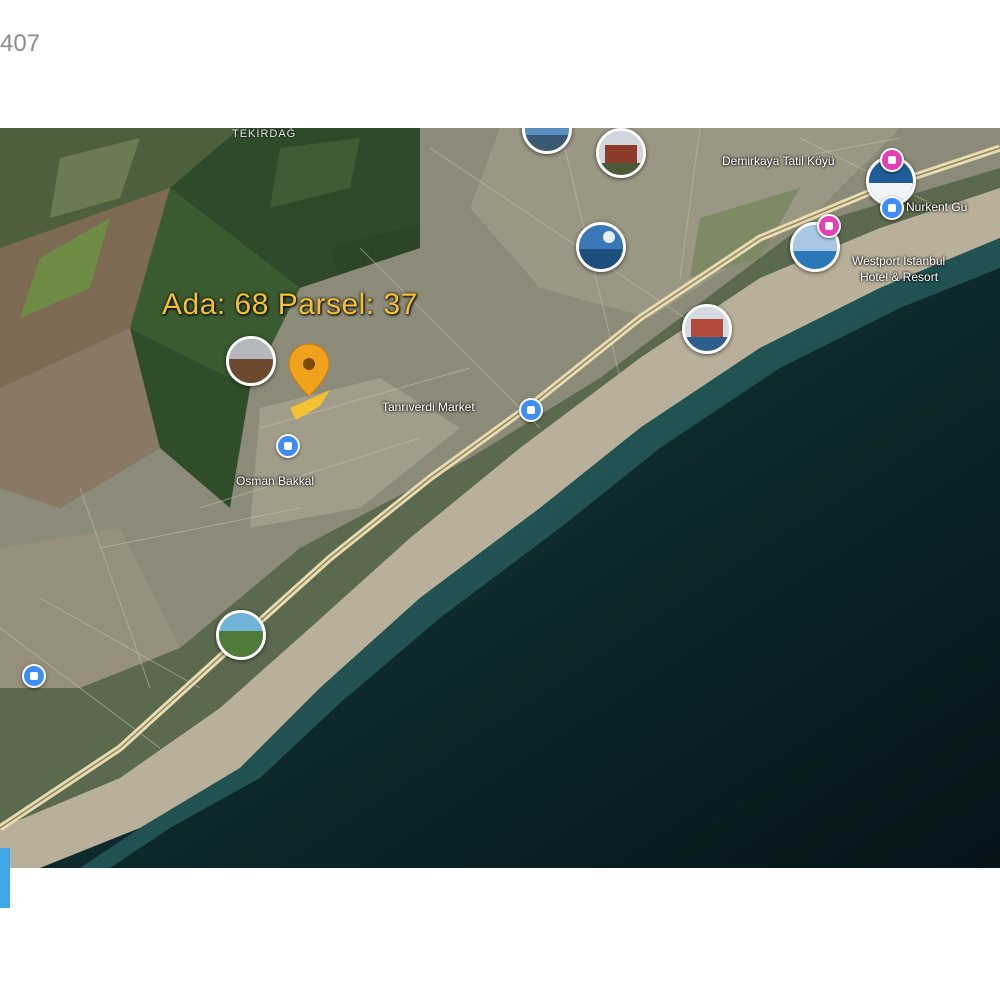  I want to click on tanriverdi-label: Tanrıverdi Market, so click(428, 407).